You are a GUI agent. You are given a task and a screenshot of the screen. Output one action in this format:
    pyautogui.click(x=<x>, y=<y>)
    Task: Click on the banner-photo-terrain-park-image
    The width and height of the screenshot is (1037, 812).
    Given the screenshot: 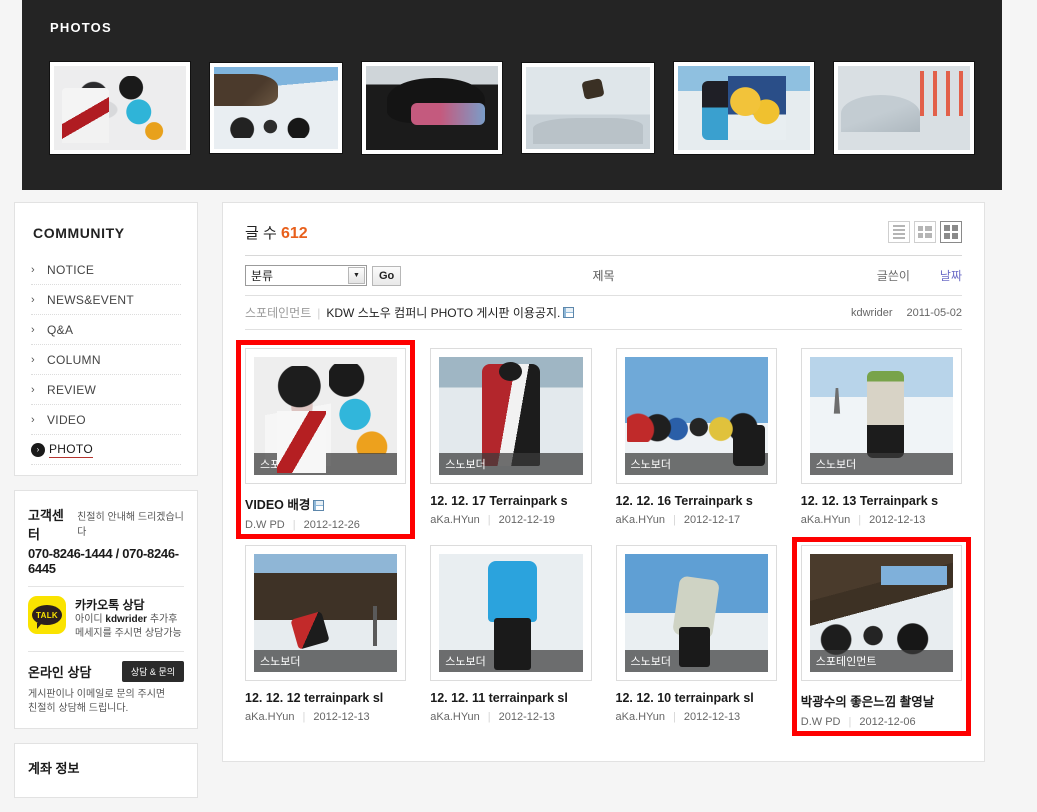 What is the action you would take?
    pyautogui.click(x=904, y=108)
    